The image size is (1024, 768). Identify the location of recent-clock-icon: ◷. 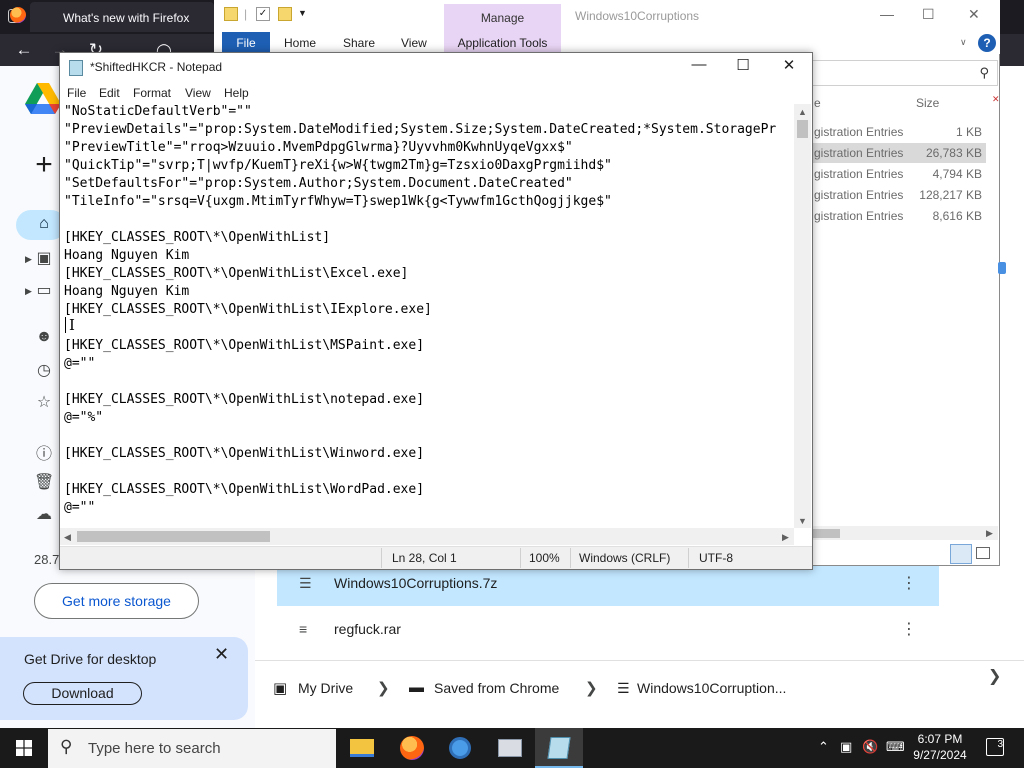
(44, 370).